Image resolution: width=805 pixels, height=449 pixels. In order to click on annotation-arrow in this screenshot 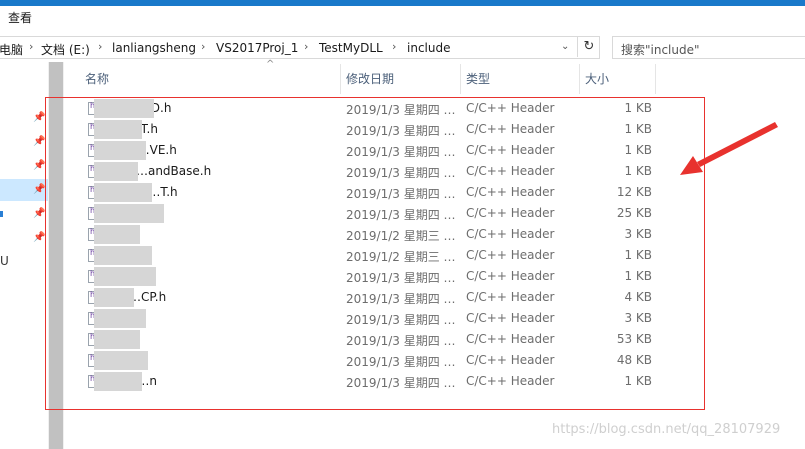, I will do `click(729, 148)`.